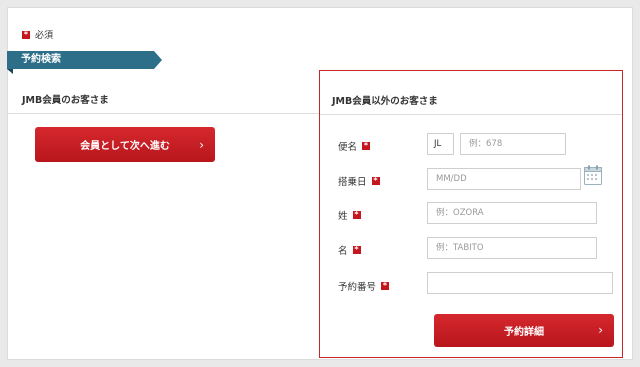 Image resolution: width=640 pixels, height=367 pixels. I want to click on reservation-number-input, so click(520, 283).